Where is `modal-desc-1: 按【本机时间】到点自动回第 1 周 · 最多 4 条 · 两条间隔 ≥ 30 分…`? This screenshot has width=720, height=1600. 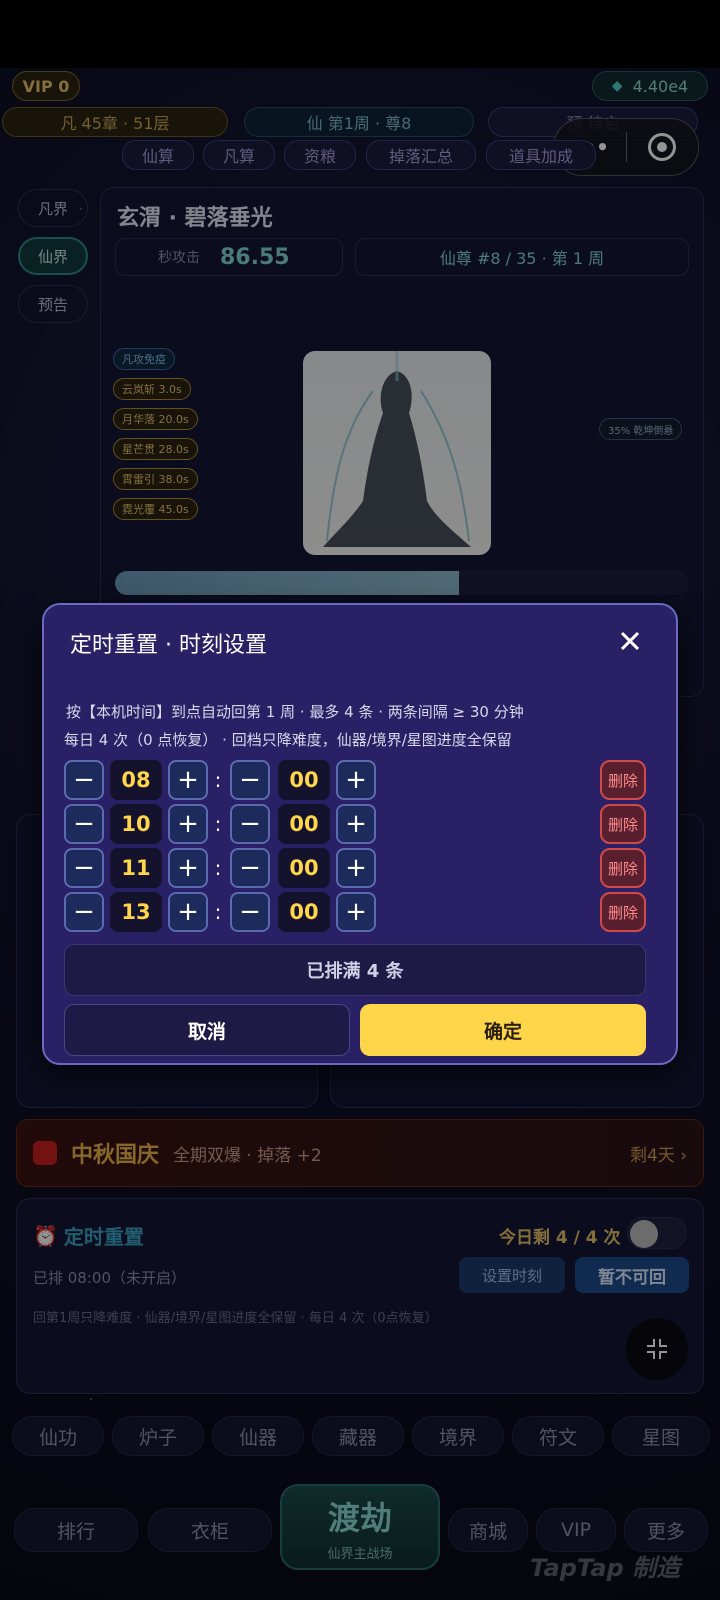
modal-desc-1: 按【本机时间】到点自动回第 1 周 · 最多 4 条 · 两条间隔 ≥ 30 分… is located at coordinates (295, 712).